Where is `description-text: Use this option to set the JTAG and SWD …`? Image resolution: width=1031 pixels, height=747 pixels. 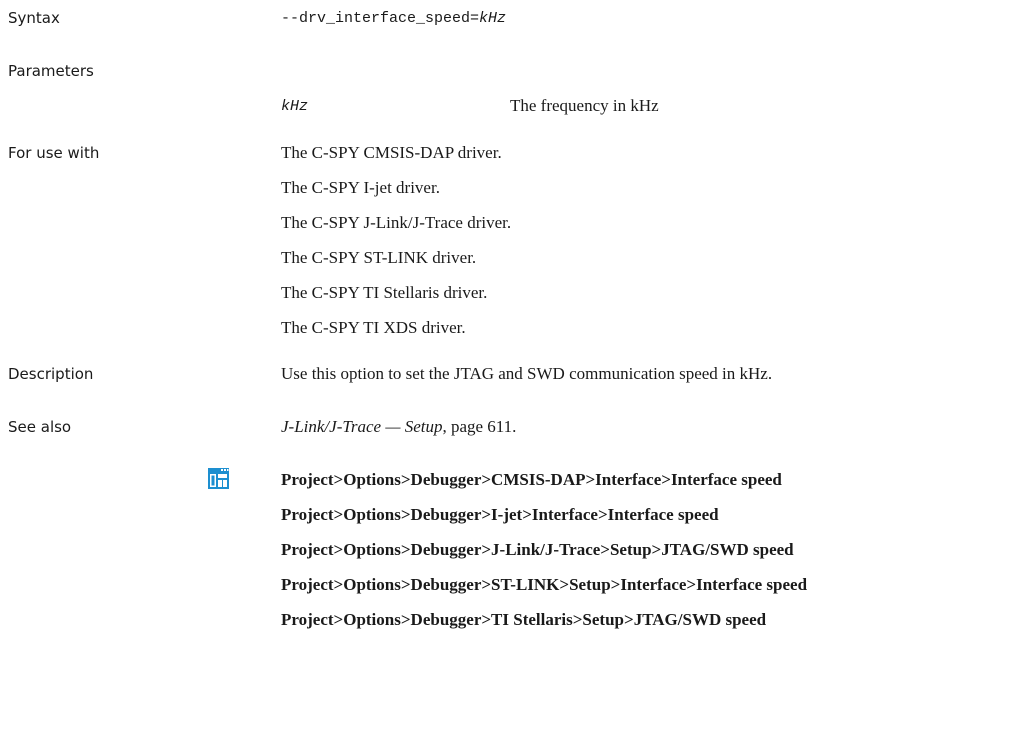
description-text: Use this option to set the JTAG and SWD … is located at coordinates (527, 373).